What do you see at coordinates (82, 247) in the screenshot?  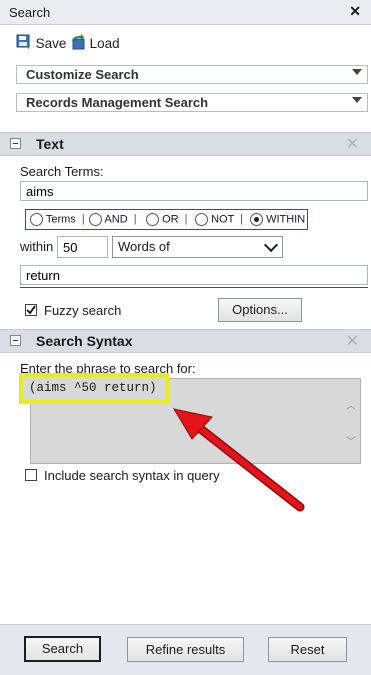 I see `within-distance-input` at bounding box center [82, 247].